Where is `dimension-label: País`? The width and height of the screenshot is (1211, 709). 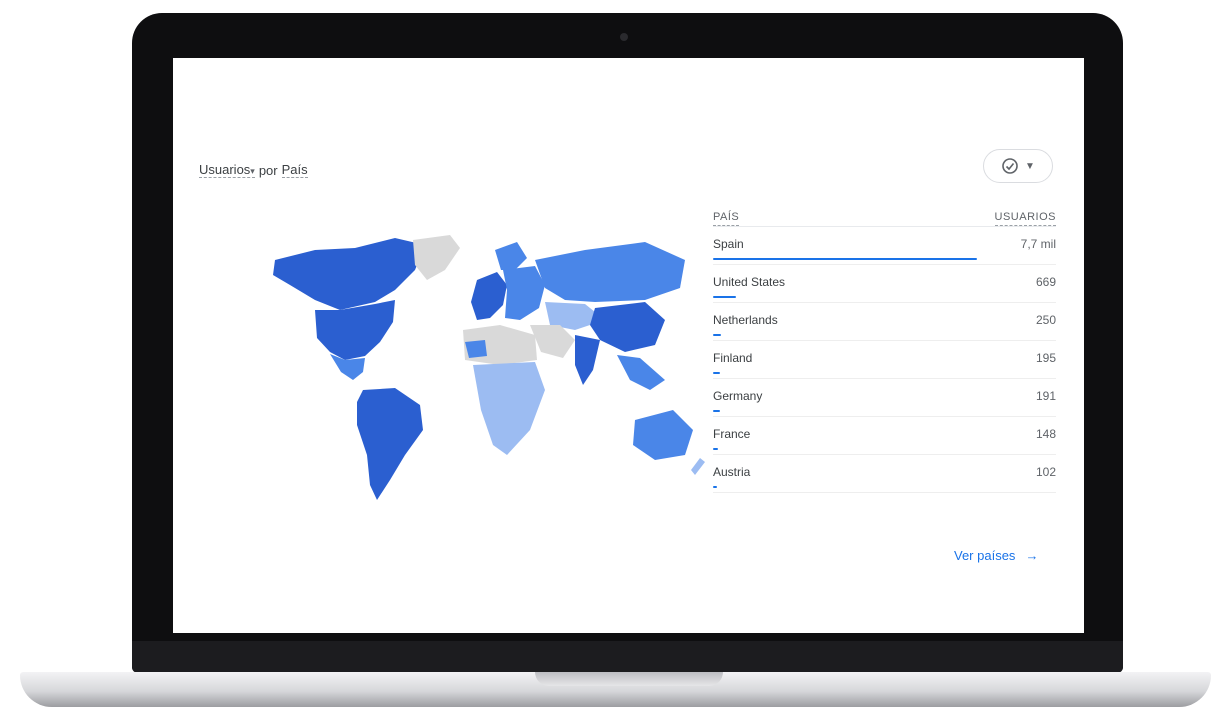 dimension-label: País is located at coordinates (294, 170).